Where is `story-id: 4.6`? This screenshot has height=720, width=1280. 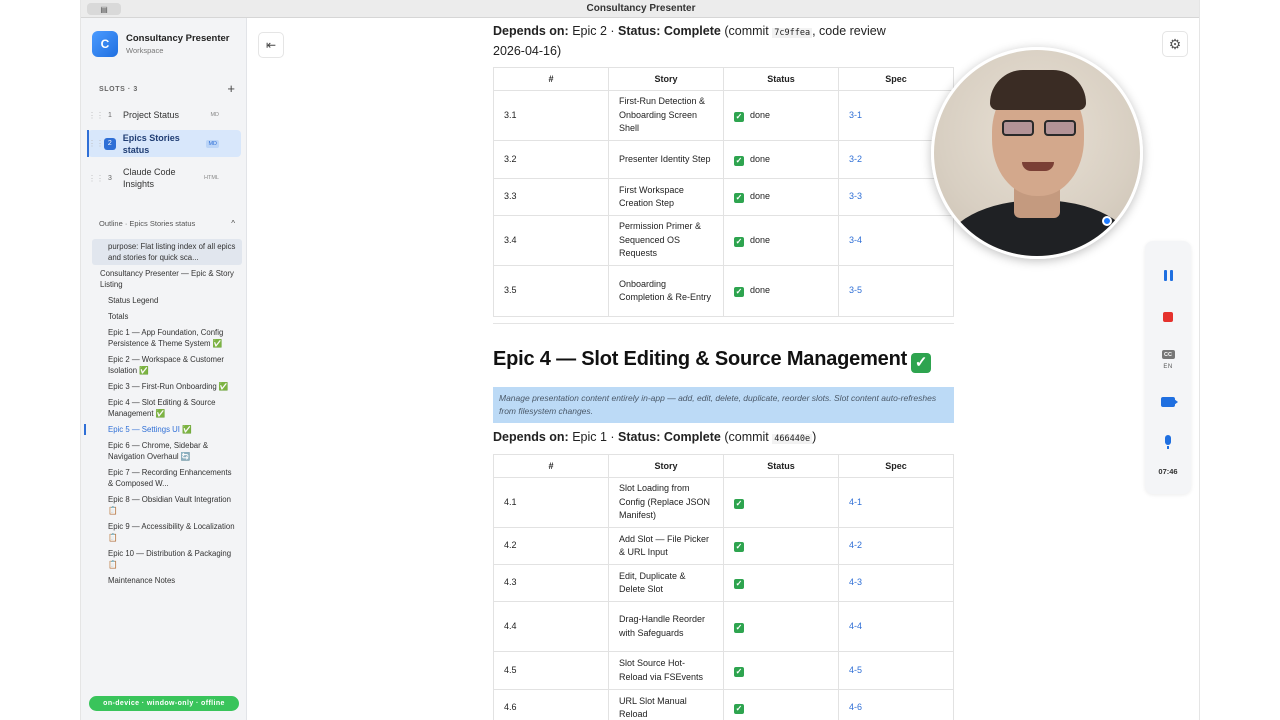
story-id: 4.6 is located at coordinates (551, 704).